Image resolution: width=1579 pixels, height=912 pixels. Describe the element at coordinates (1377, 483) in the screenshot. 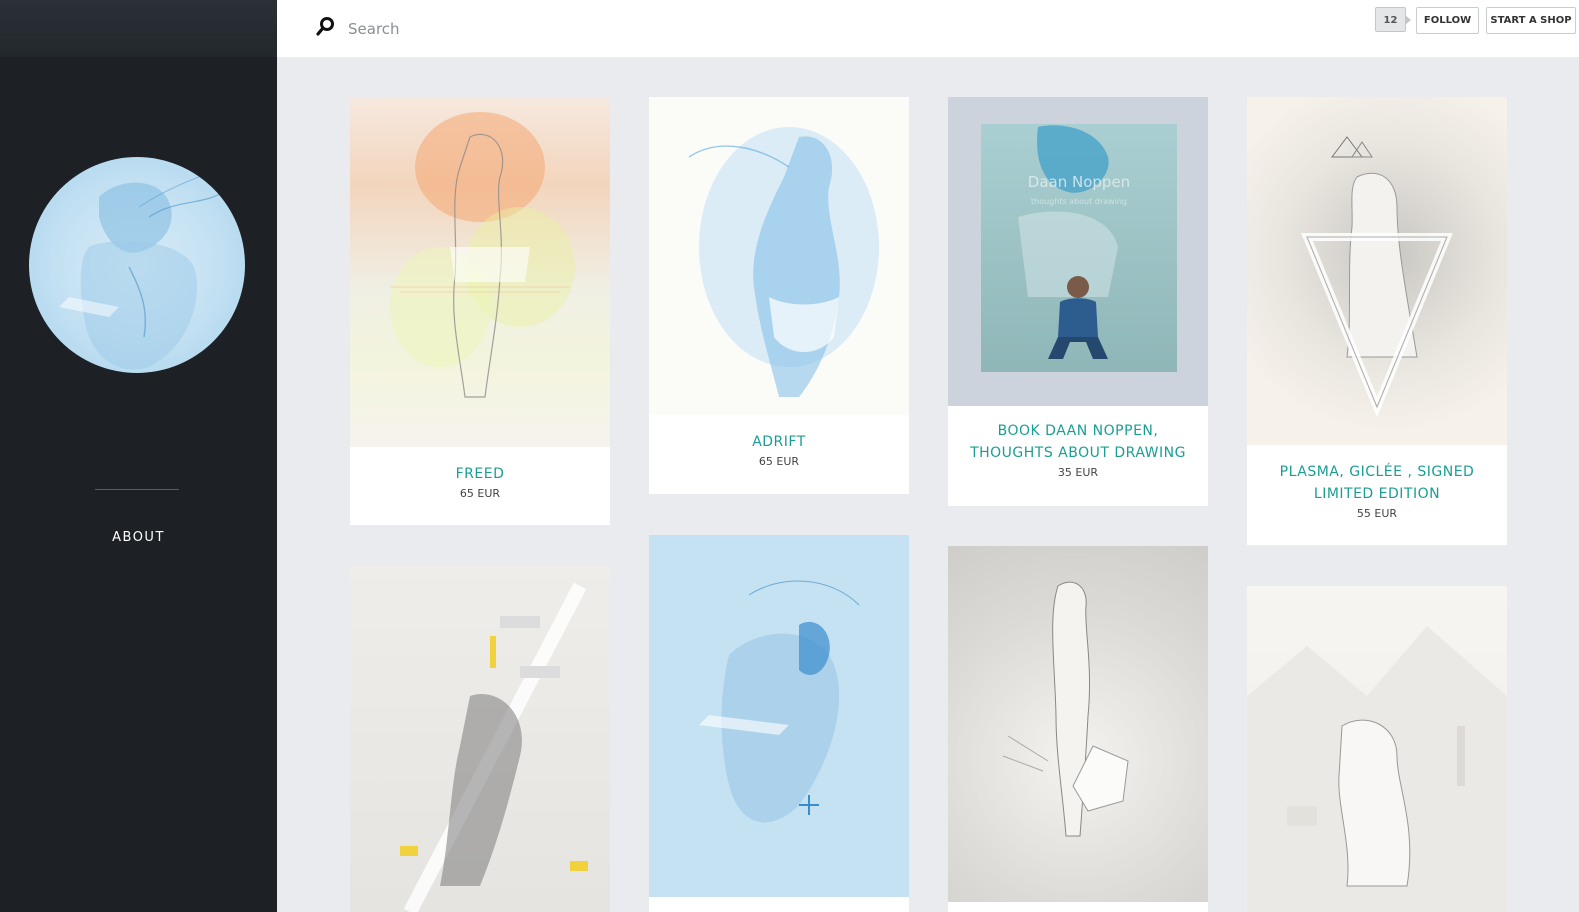

I see `product-title: PLASMA, GICLÉE , SIGNED LIMITED EDITION` at that location.